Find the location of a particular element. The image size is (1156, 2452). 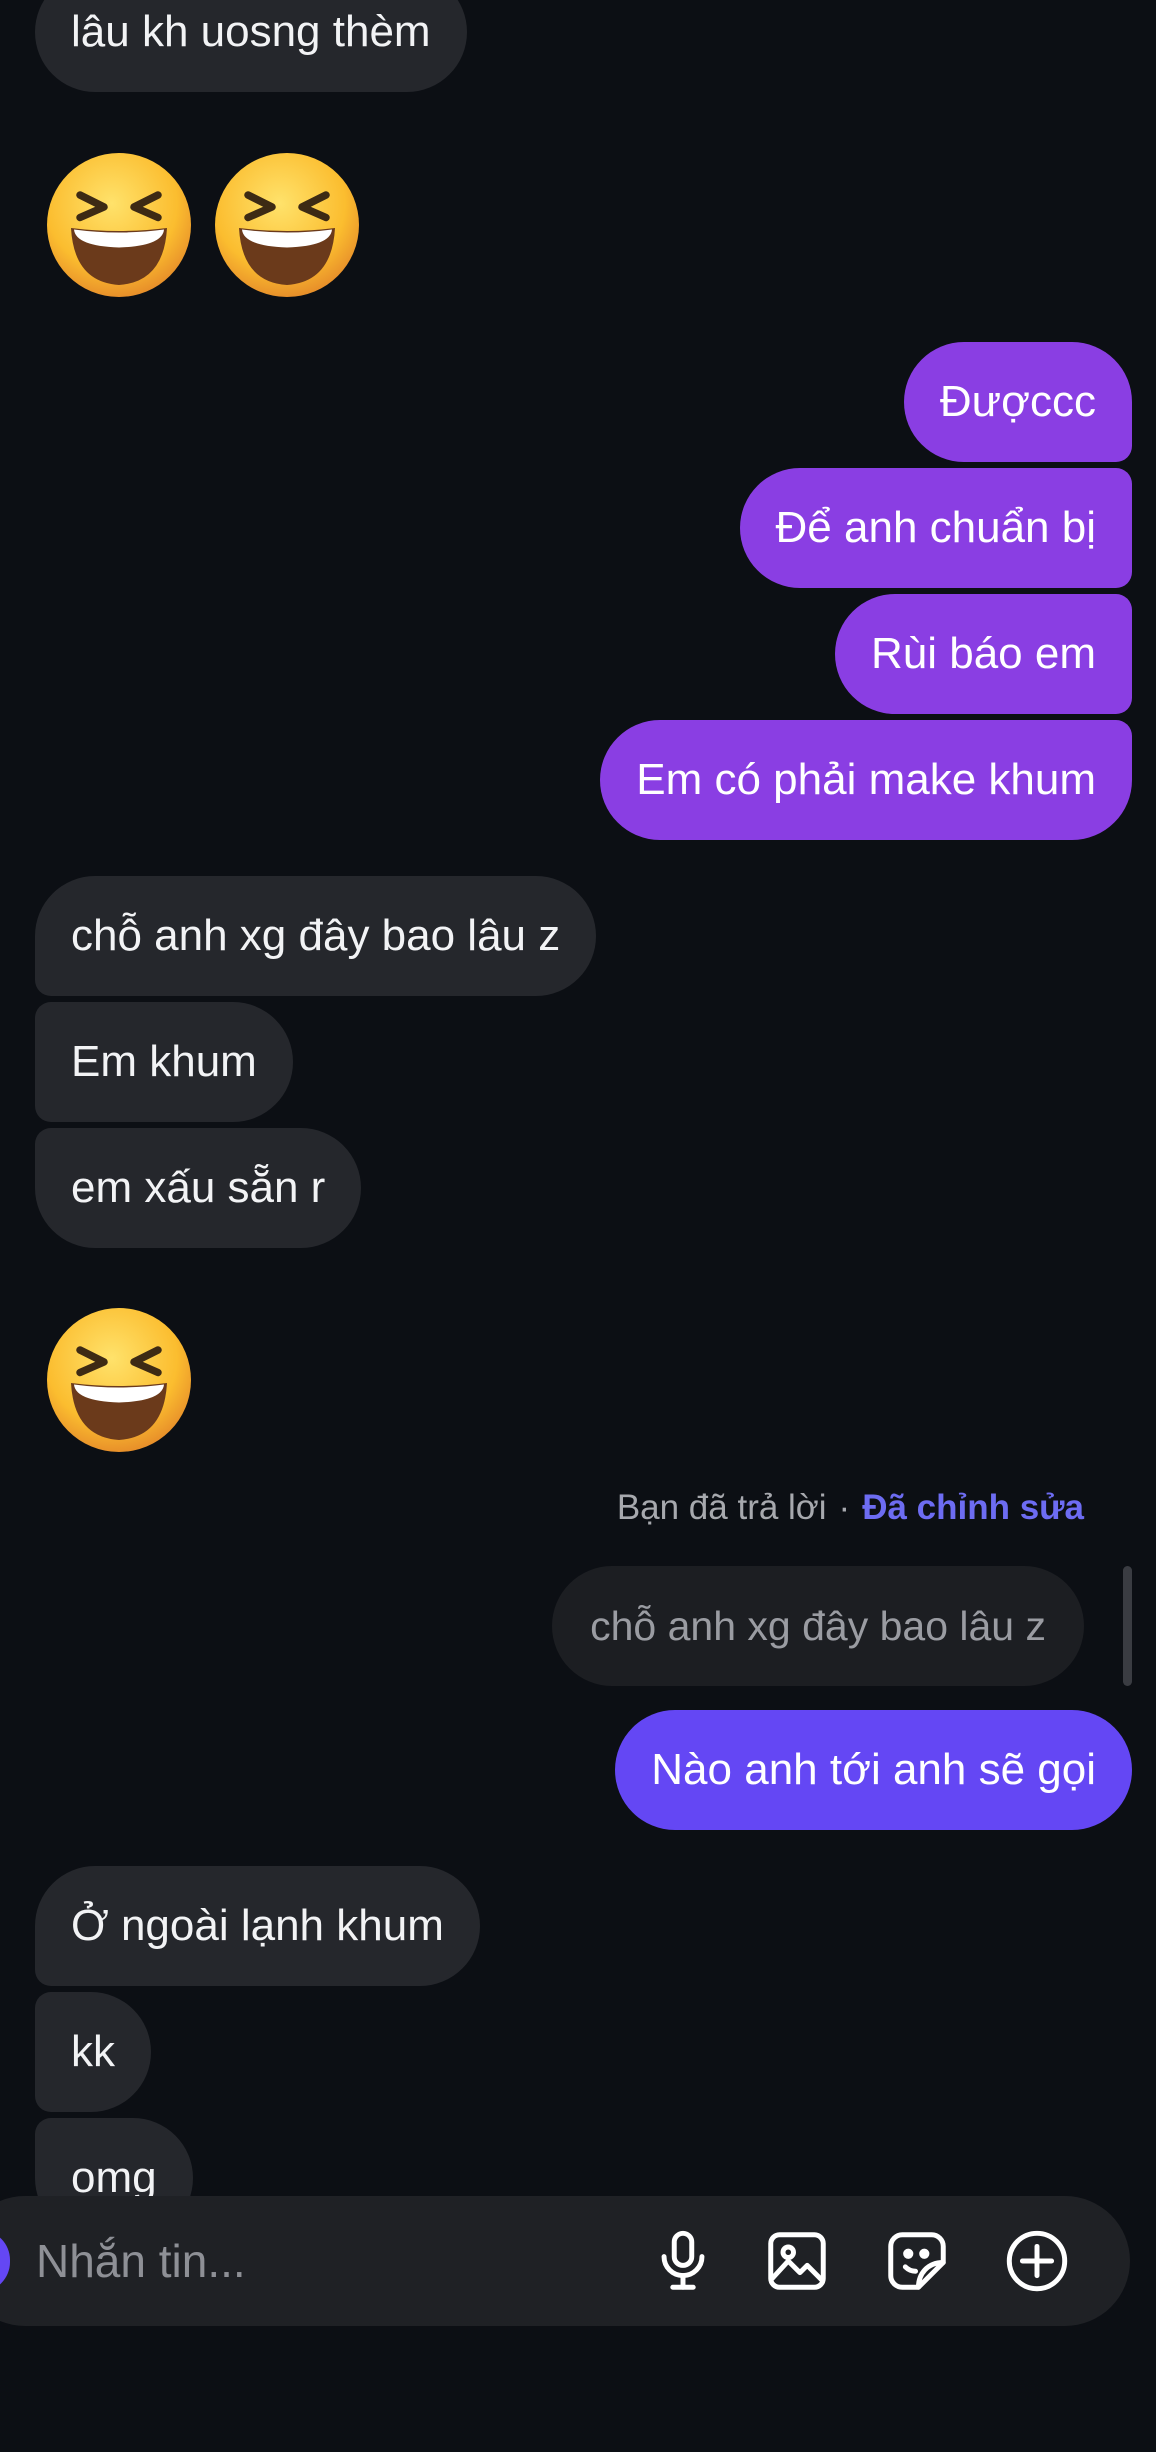

plus-circle-icon is located at coordinates (1037, 2261).